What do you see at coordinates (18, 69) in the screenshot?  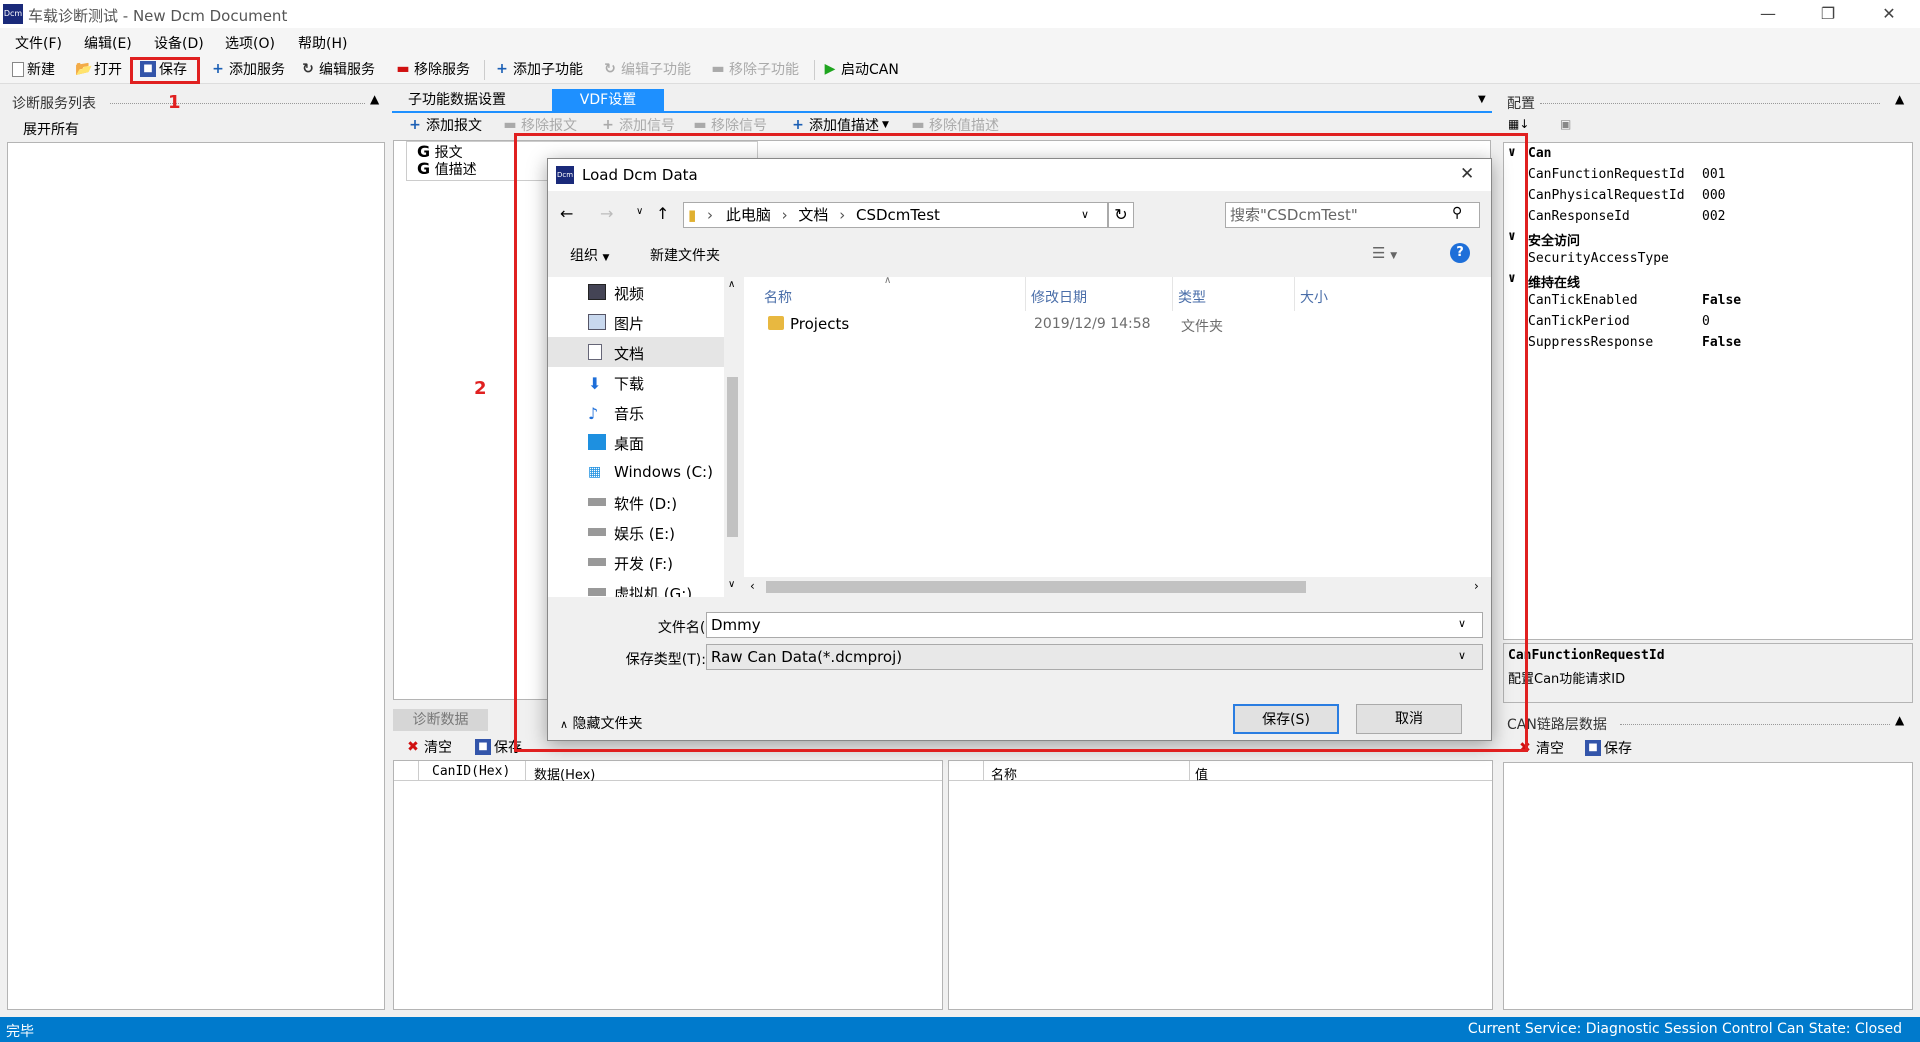 I see `new-file-icon` at bounding box center [18, 69].